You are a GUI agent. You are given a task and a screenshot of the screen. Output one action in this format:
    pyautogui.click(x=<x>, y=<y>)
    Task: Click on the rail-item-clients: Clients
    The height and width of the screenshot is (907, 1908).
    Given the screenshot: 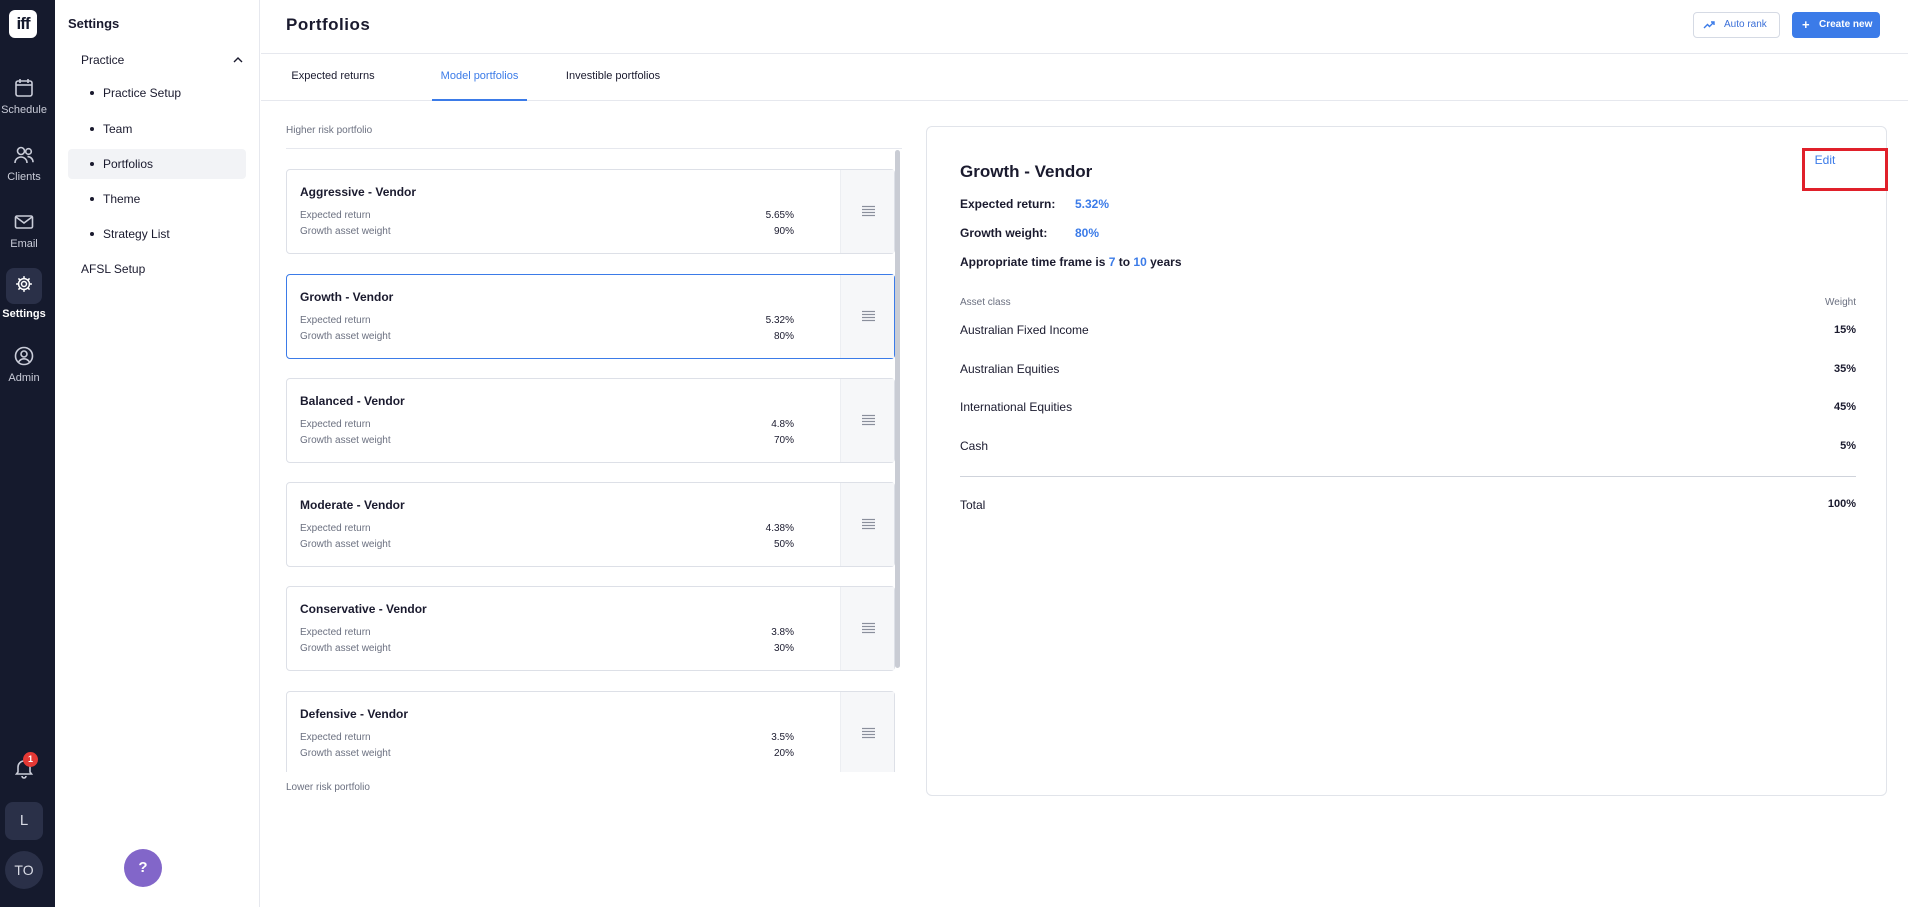 What is the action you would take?
    pyautogui.click(x=24, y=164)
    